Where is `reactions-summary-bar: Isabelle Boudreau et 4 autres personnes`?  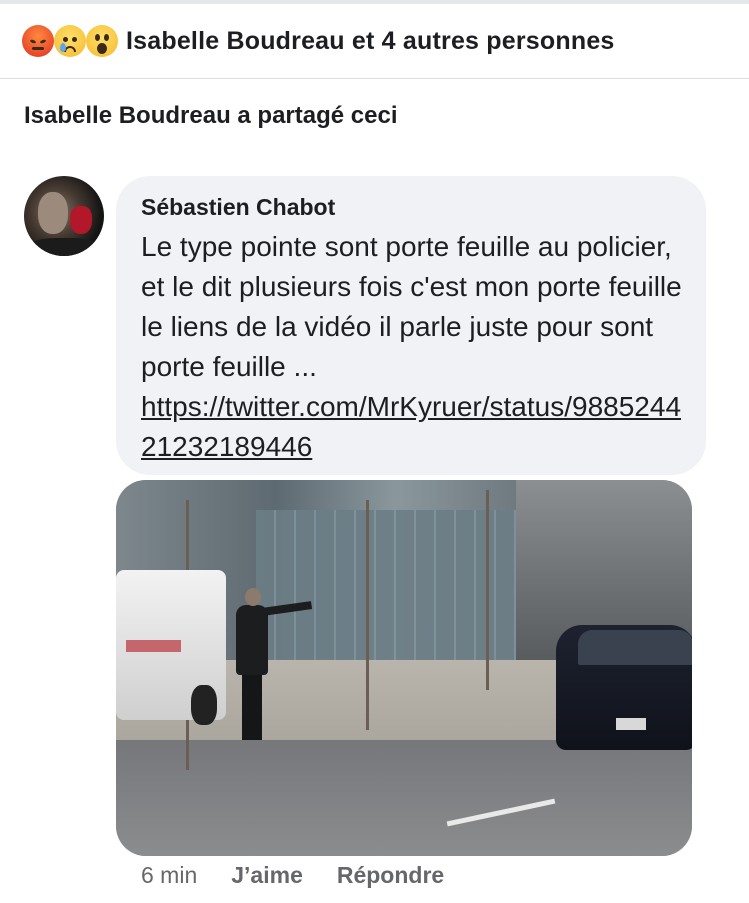 reactions-summary-bar: Isabelle Boudreau et 4 autres personnes is located at coordinates (374, 41).